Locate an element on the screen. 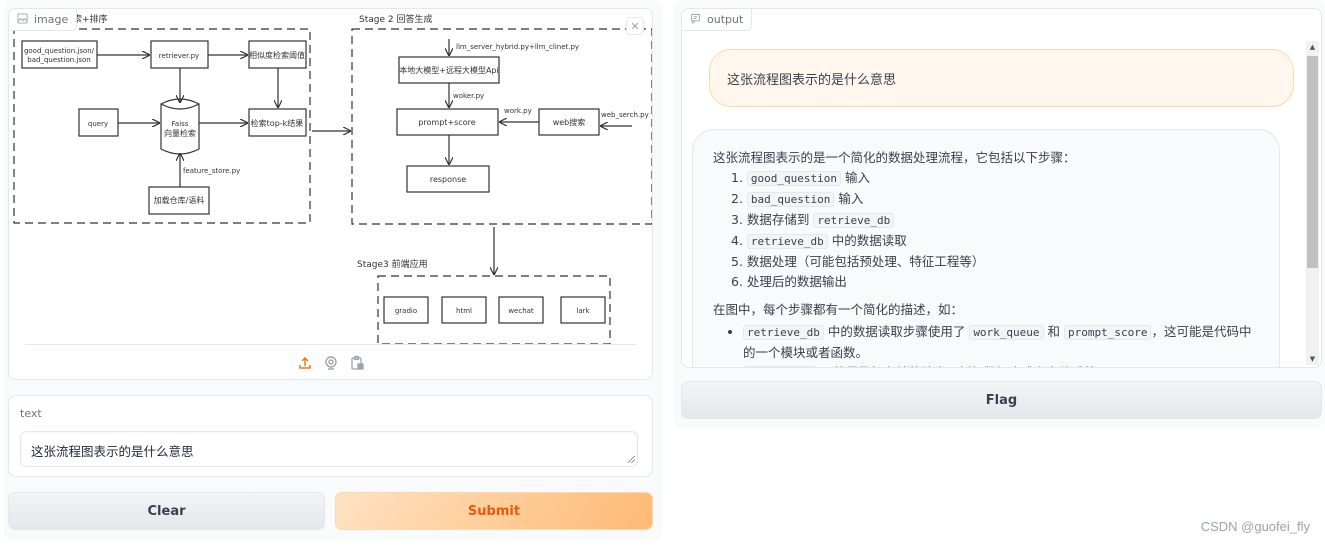  user-message: 这张流程图表示的是什么意思 is located at coordinates (1001, 78).